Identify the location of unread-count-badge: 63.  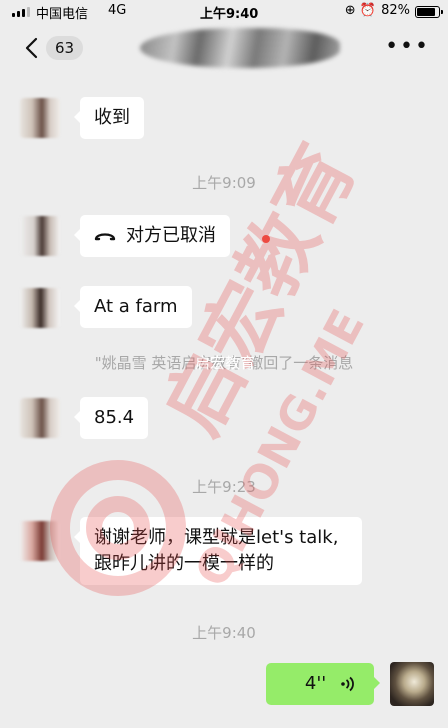
(65, 48).